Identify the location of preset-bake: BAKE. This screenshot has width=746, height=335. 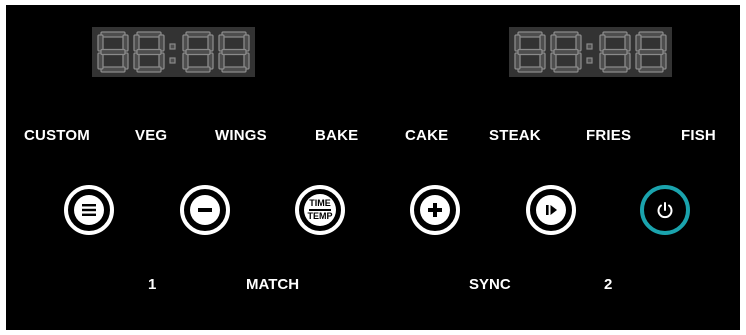
(336, 135).